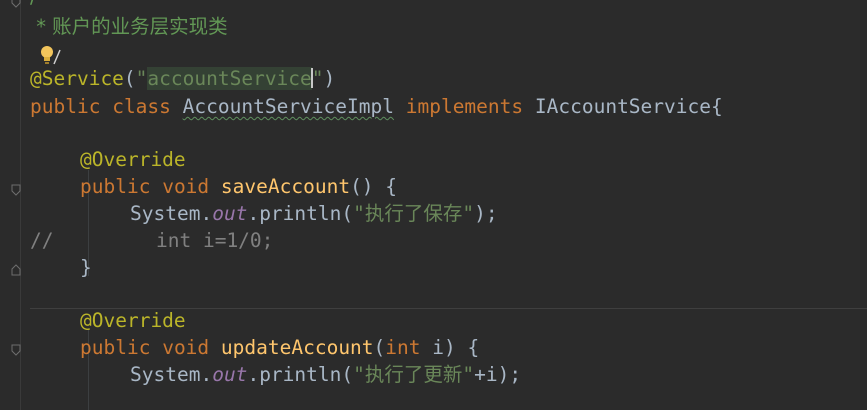 The image size is (867, 410). Describe the element at coordinates (414, 213) in the screenshot. I see `save-string: "执行了保存"` at that location.